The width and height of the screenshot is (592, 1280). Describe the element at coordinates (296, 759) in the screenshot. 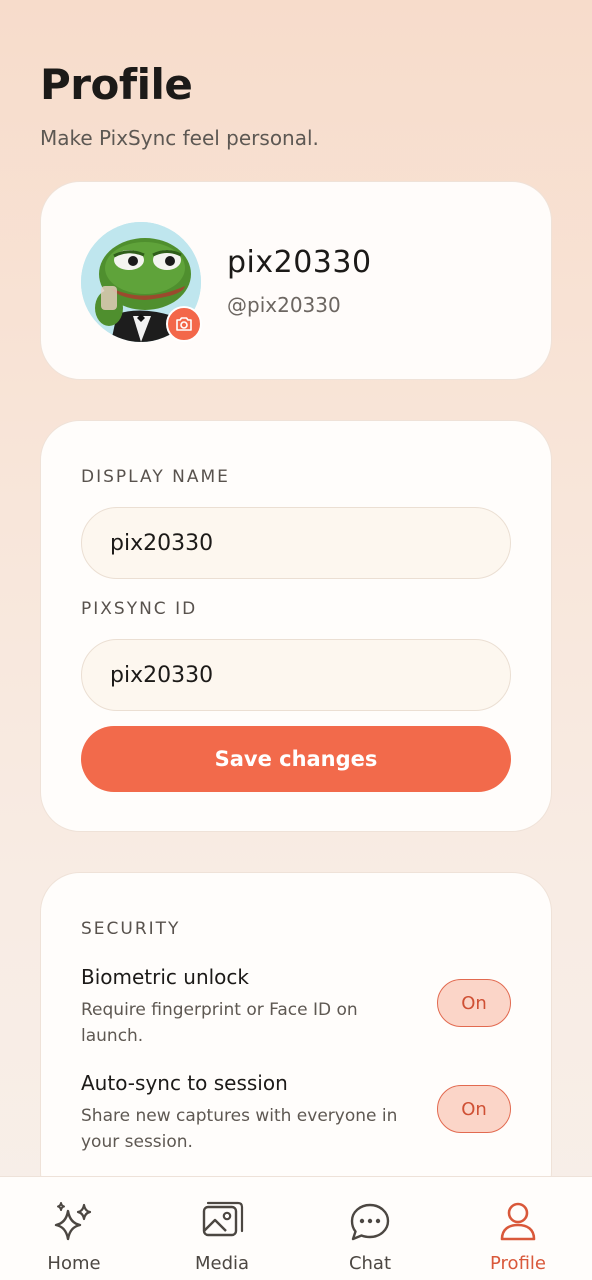

I see `save-changes-button: Save changes` at that location.